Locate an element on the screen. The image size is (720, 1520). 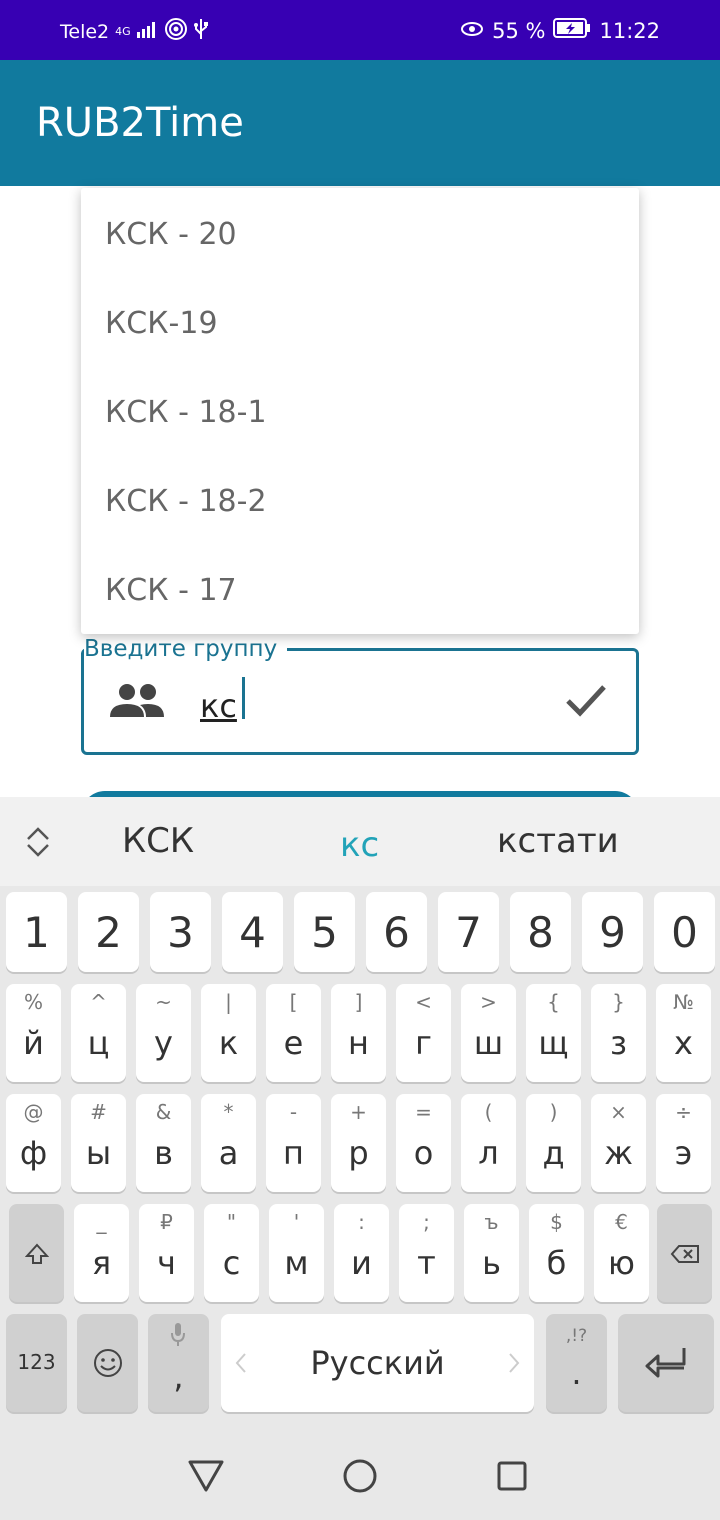
key-alt-label: | is located at coordinates (228, 1002).